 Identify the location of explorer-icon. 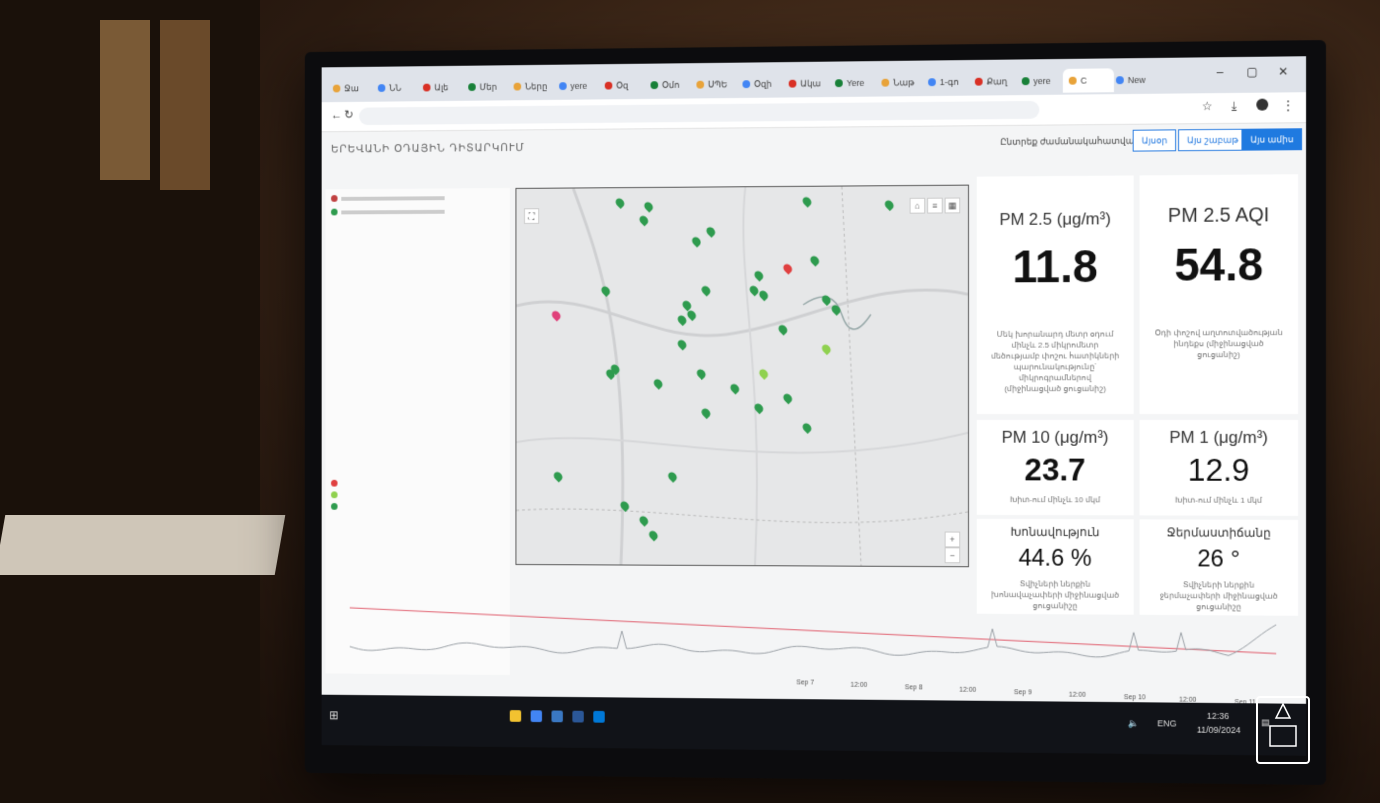
(515, 716).